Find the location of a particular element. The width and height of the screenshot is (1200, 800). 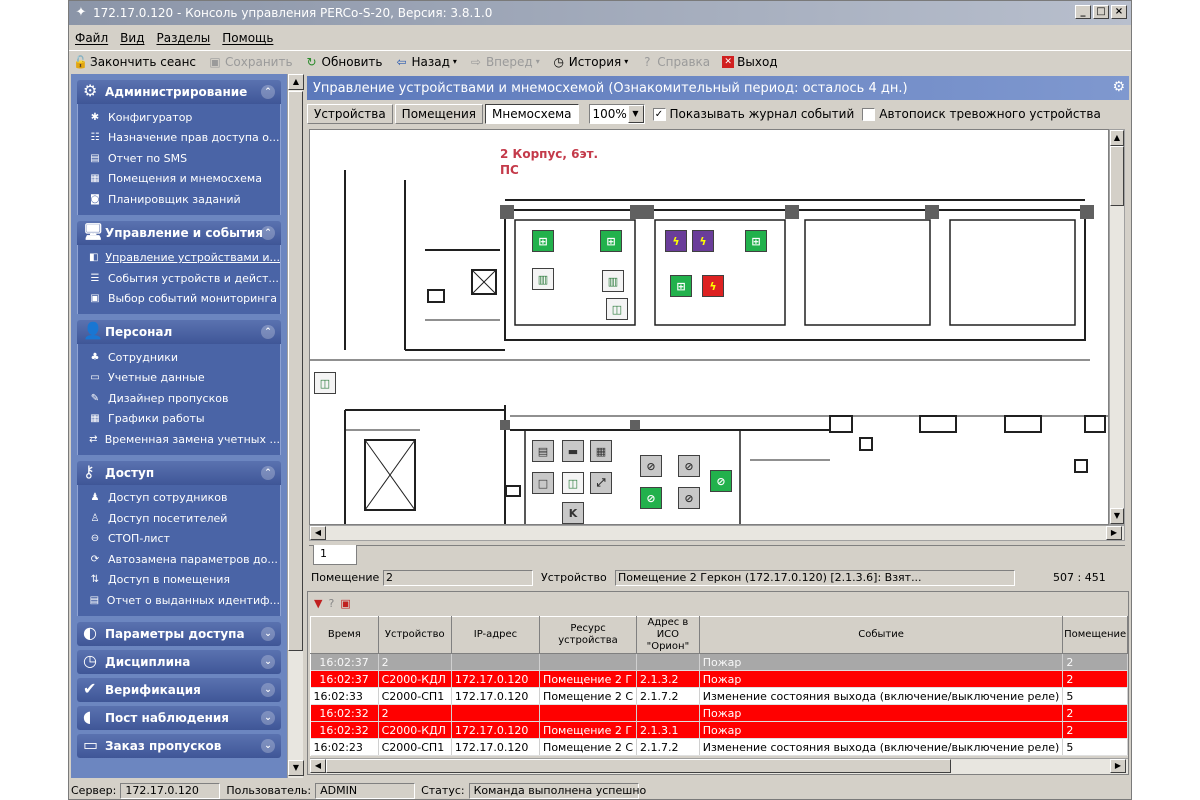

checkbox-unchecked is located at coordinates (869, 114).